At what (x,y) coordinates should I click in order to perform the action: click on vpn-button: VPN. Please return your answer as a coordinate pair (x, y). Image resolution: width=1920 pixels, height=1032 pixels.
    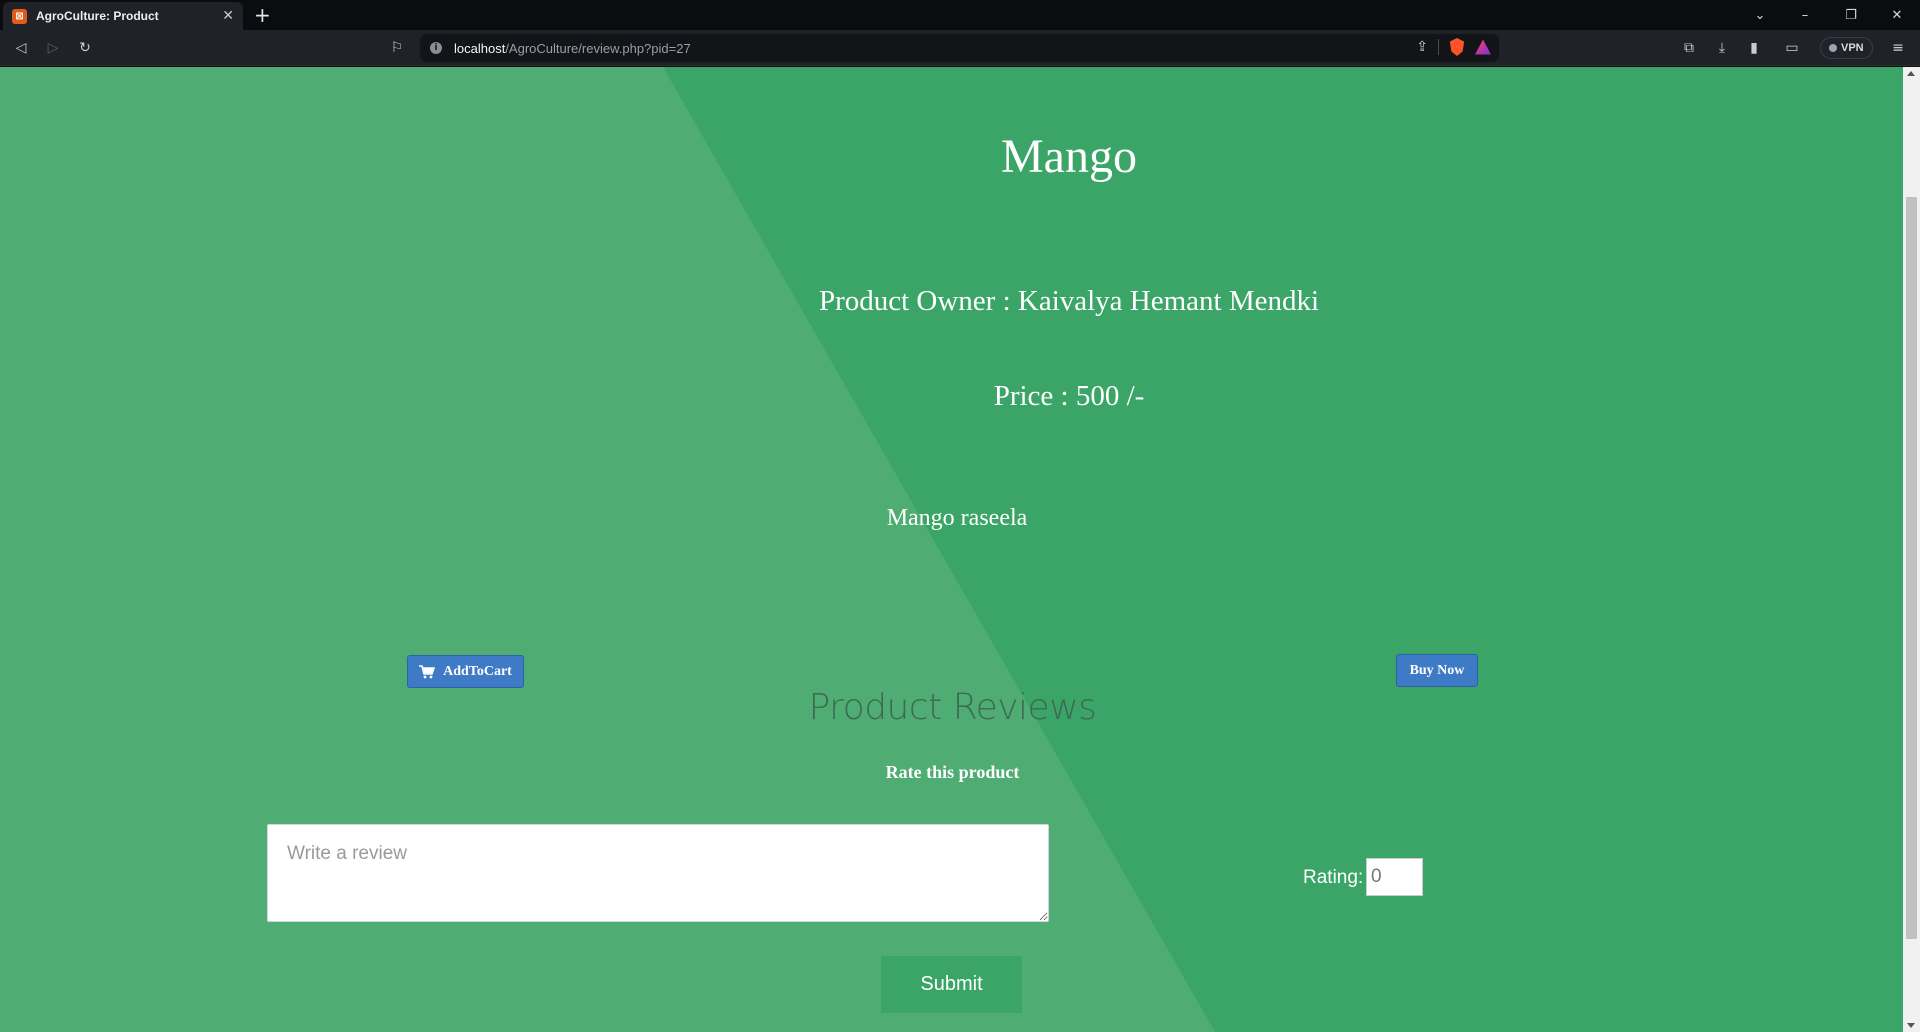
    Looking at the image, I should click on (1846, 48).